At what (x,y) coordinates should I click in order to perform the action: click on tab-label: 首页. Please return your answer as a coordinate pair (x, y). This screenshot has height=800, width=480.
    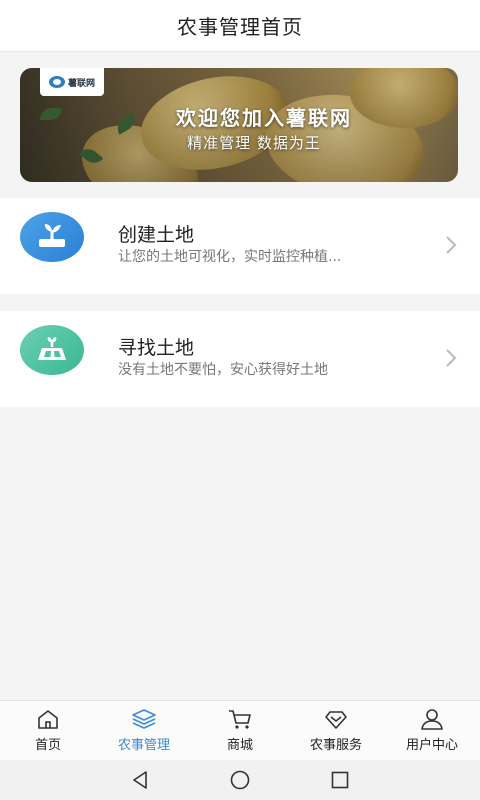
    Looking at the image, I should click on (47, 745).